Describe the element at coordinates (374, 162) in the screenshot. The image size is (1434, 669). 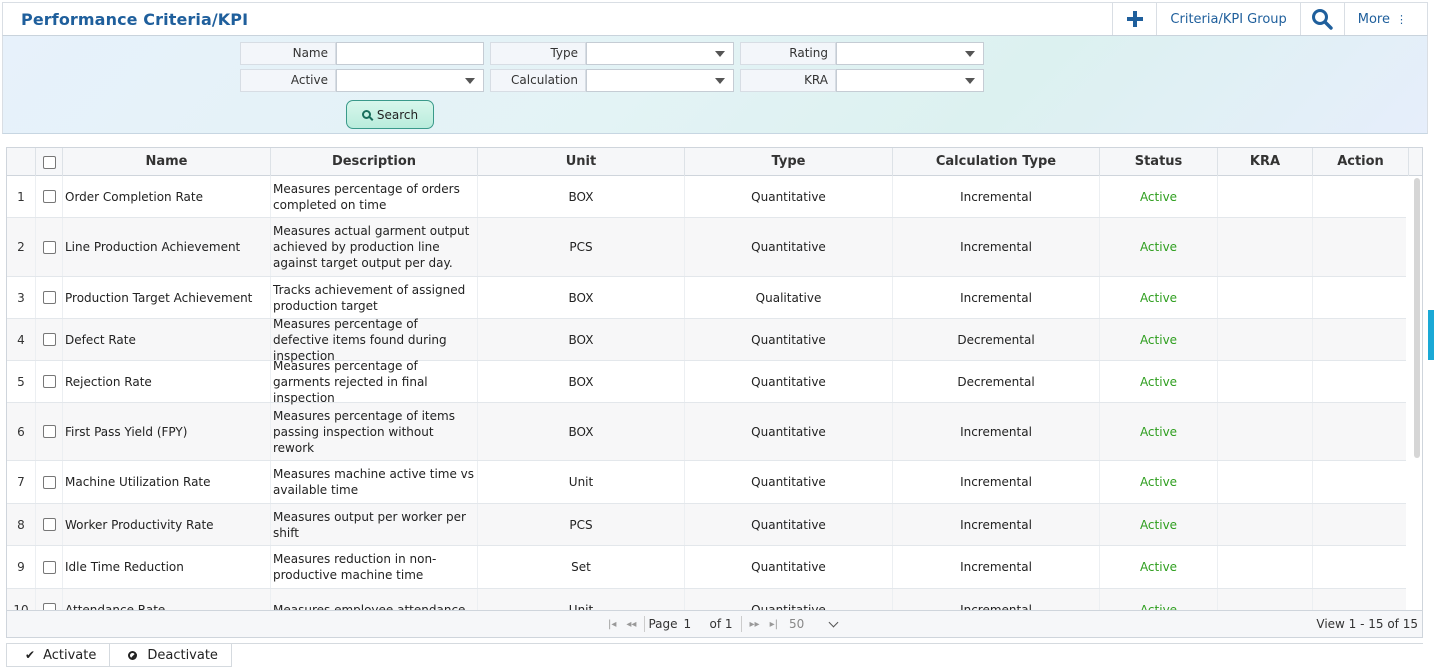
I see `header-description: Description` at that location.